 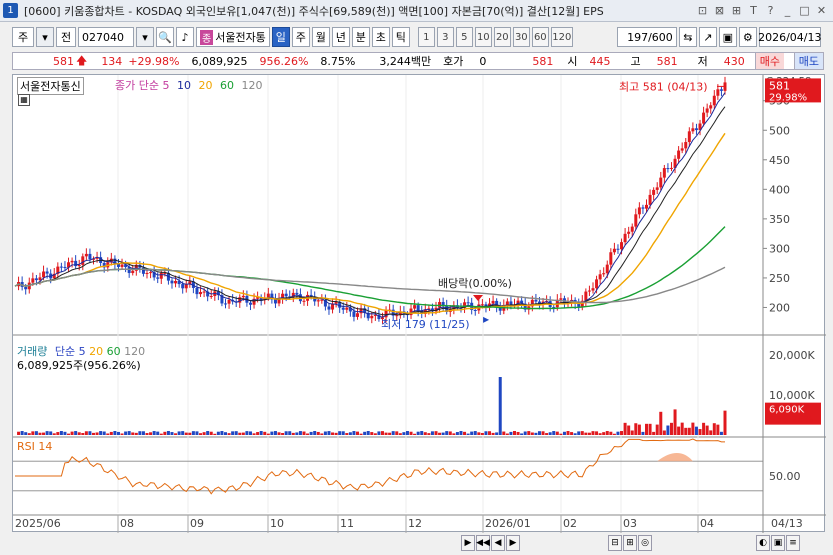 What do you see at coordinates (380, 37) in the screenshot?
I see `period-second: 초` at bounding box center [380, 37].